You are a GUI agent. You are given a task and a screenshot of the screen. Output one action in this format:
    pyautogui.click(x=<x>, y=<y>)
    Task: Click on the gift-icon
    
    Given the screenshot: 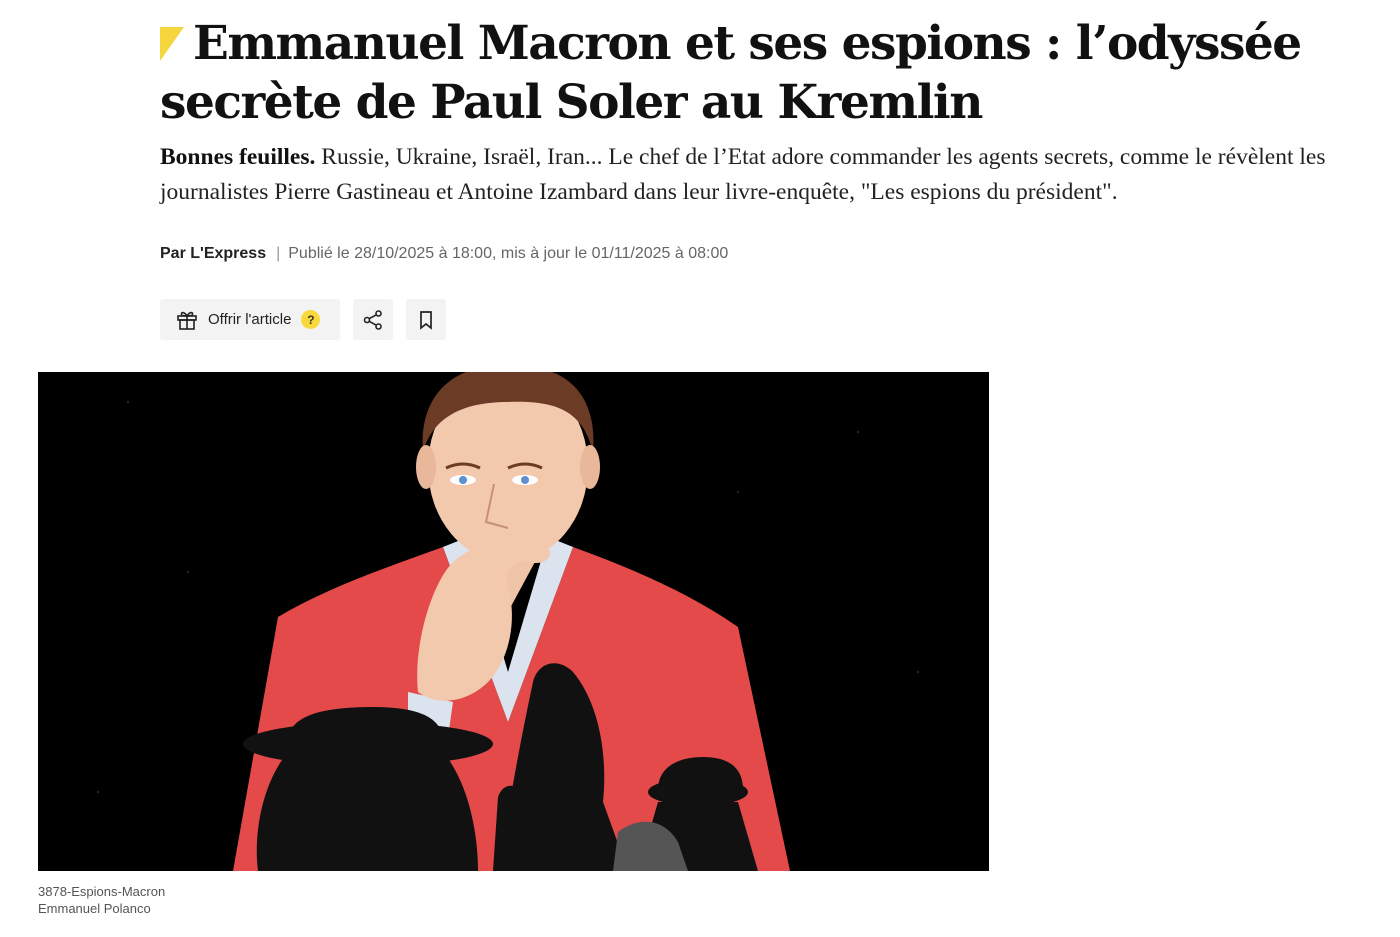 What is the action you would take?
    pyautogui.click(x=187, y=320)
    